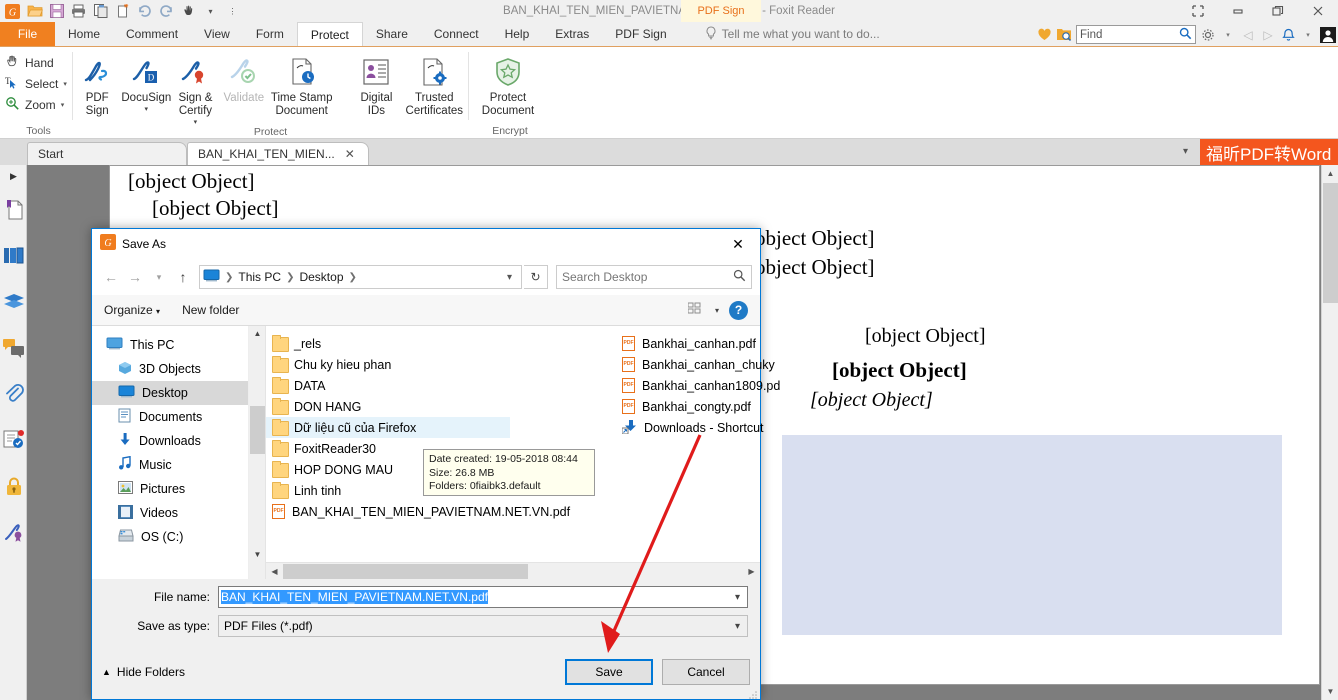 This screenshot has height=700, width=1338. I want to click on bookmark-page-icon, so click(13, 210).